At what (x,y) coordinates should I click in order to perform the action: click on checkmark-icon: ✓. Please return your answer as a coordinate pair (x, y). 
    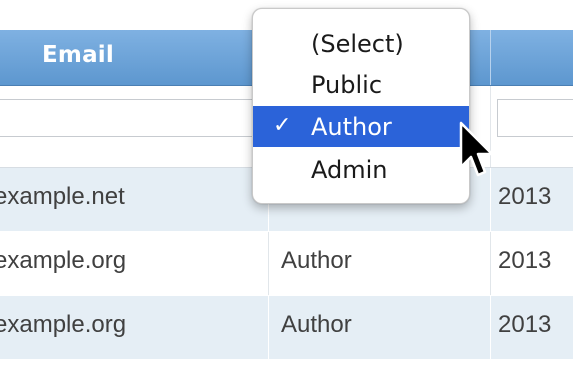
    Looking at the image, I should click on (282, 125).